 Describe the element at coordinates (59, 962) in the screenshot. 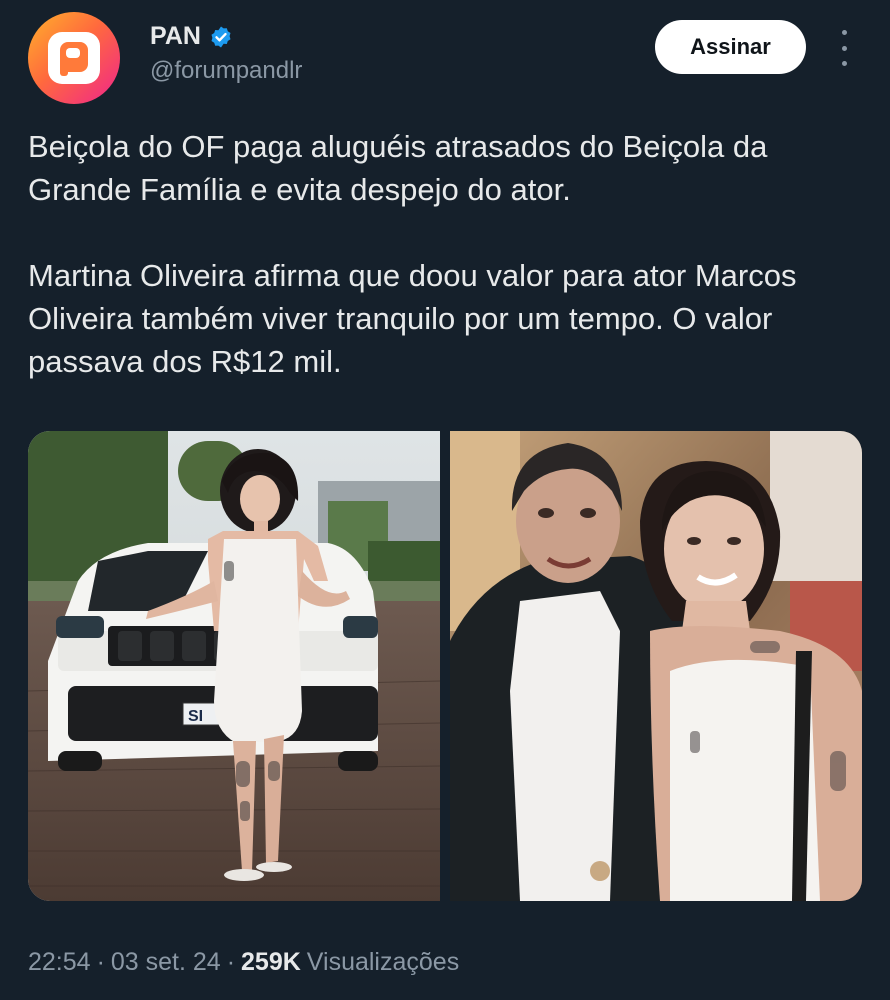

I see `tweet-time: 22:54` at that location.